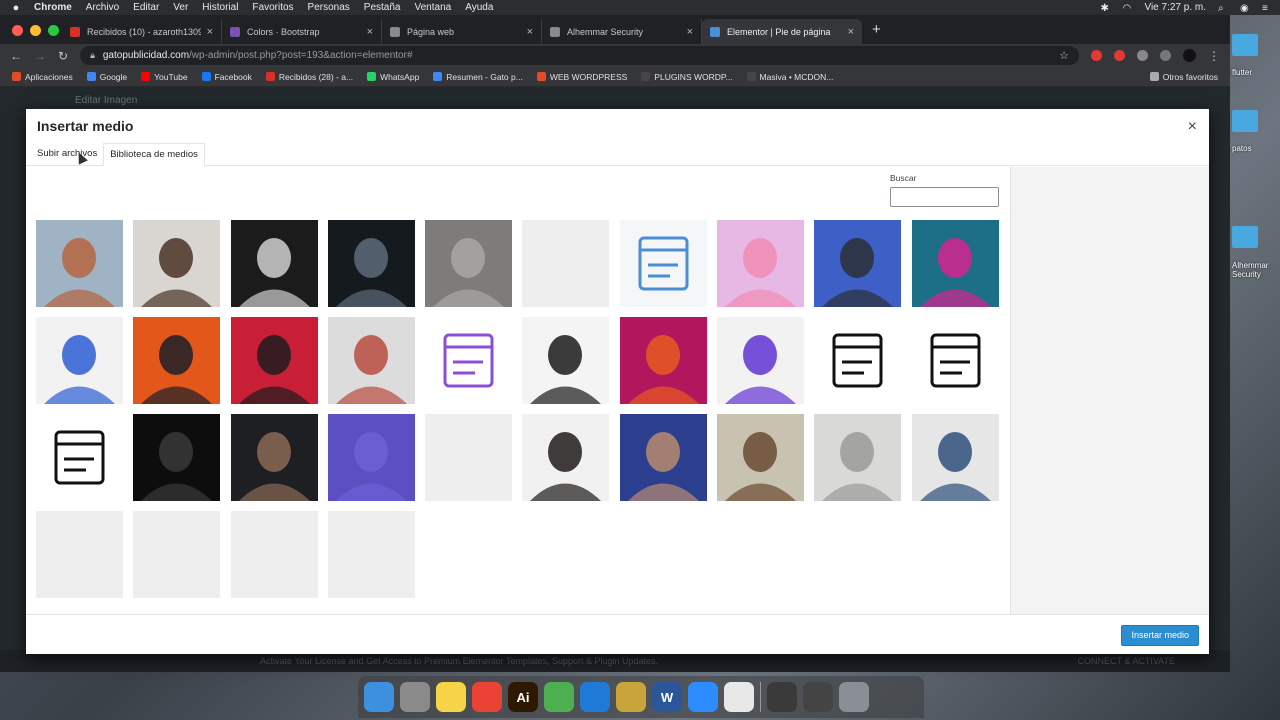 This screenshot has width=1280, height=720. What do you see at coordinates (566, 457) in the screenshot?
I see `media-thumbnail-woman-curly-hair` at bounding box center [566, 457].